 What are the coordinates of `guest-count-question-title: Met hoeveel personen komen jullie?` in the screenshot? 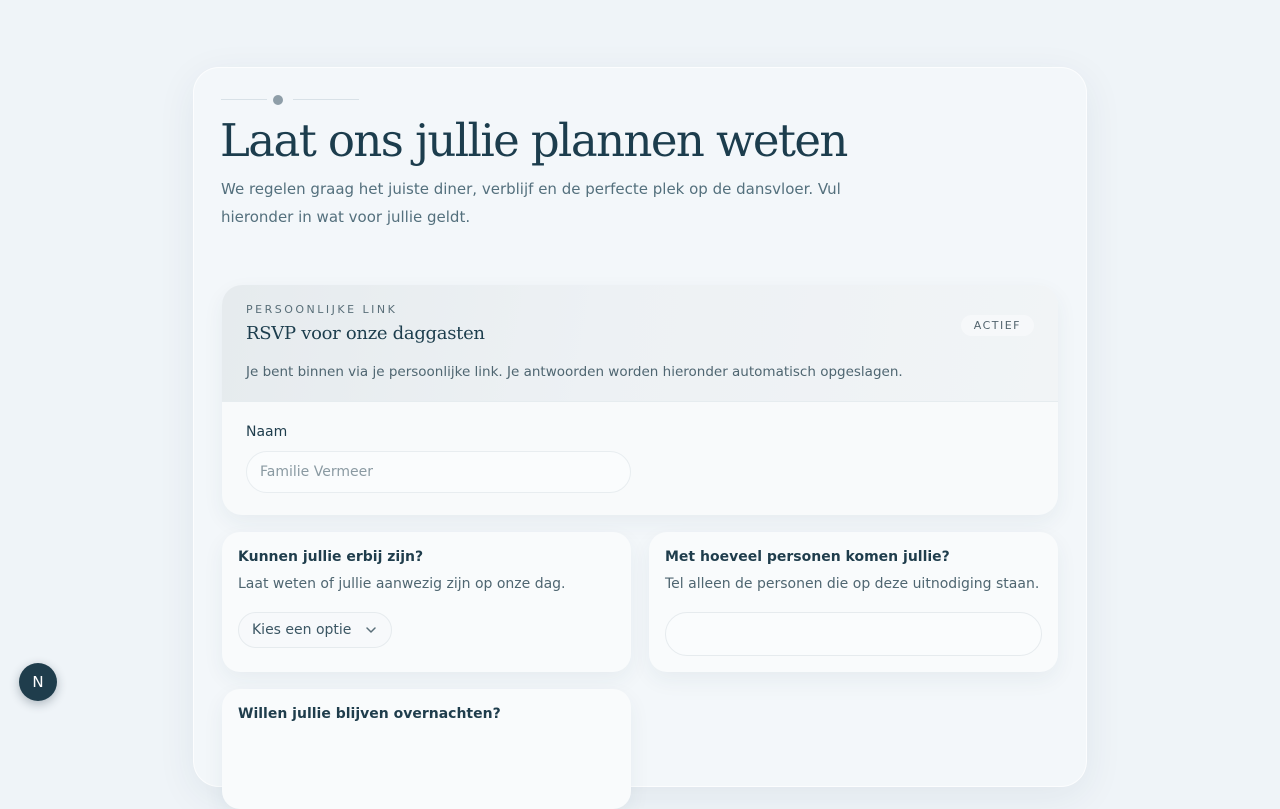 It's located at (807, 557).